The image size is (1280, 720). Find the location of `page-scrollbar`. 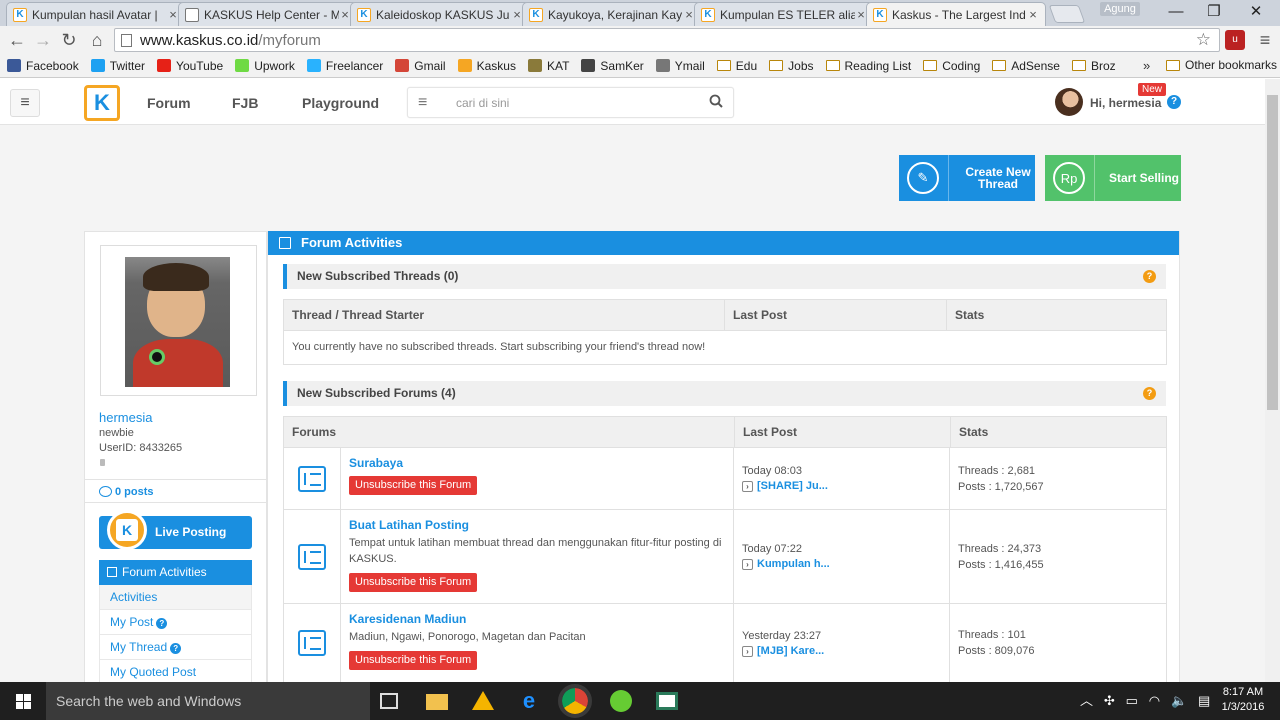

page-scrollbar is located at coordinates (1272, 380).